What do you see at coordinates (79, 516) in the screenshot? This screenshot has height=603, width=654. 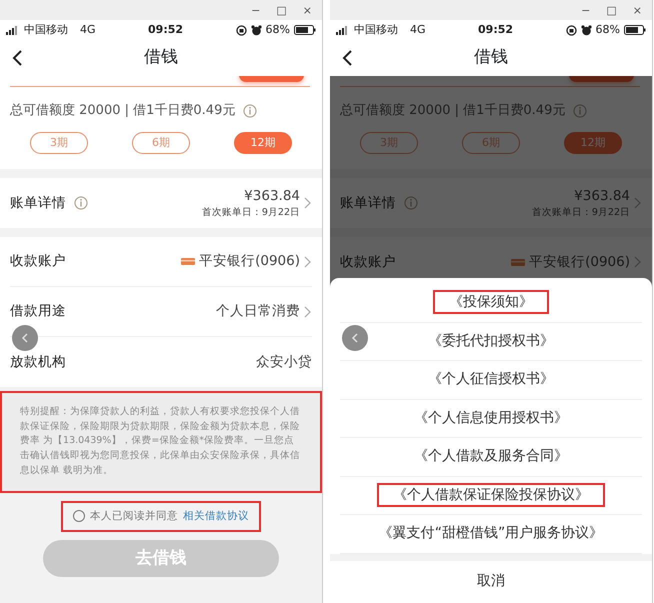 I see `radio-button` at bounding box center [79, 516].